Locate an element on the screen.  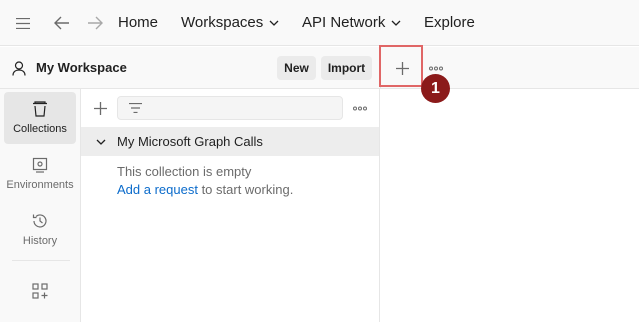
trash-bin-icon is located at coordinates (40, 109).